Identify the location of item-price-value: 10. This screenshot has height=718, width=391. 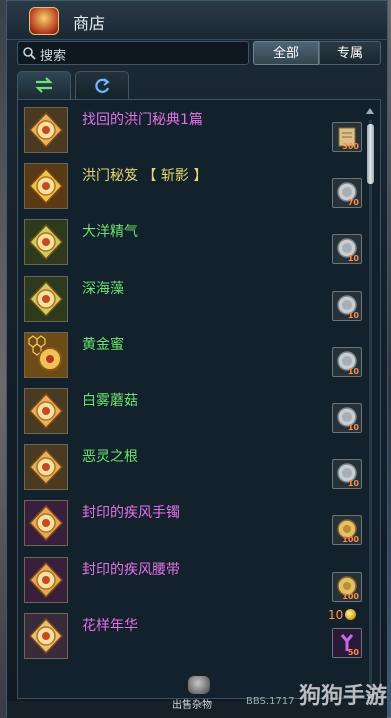
(336, 614).